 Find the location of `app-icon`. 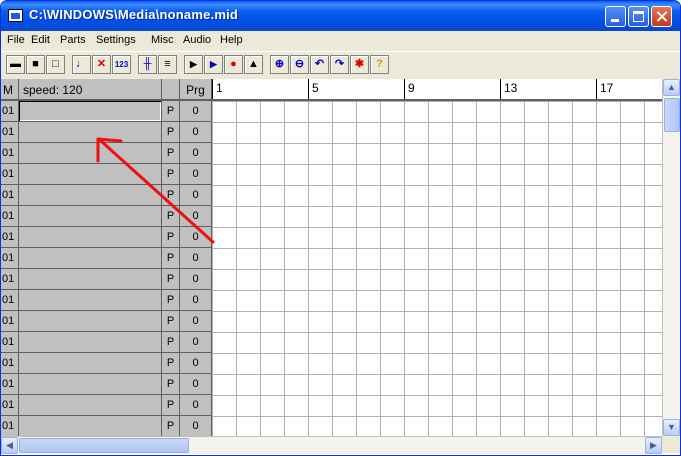

app-icon is located at coordinates (15, 15).